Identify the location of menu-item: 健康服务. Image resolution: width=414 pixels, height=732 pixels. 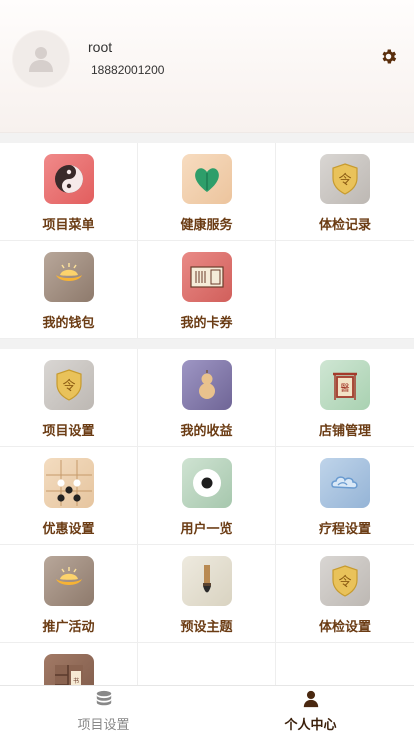
(207, 192).